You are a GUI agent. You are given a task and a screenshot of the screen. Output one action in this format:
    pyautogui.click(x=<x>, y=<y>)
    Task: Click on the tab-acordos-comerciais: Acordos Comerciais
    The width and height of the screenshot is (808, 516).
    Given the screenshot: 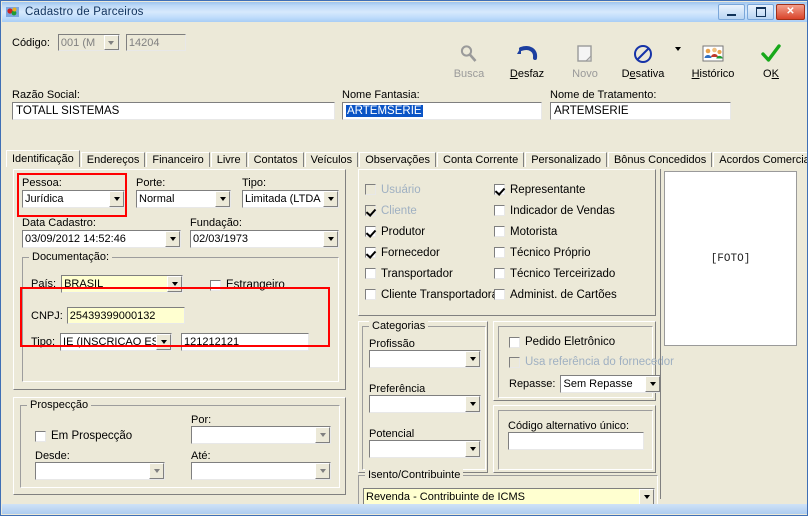 What is the action you would take?
    pyautogui.click(x=760, y=159)
    